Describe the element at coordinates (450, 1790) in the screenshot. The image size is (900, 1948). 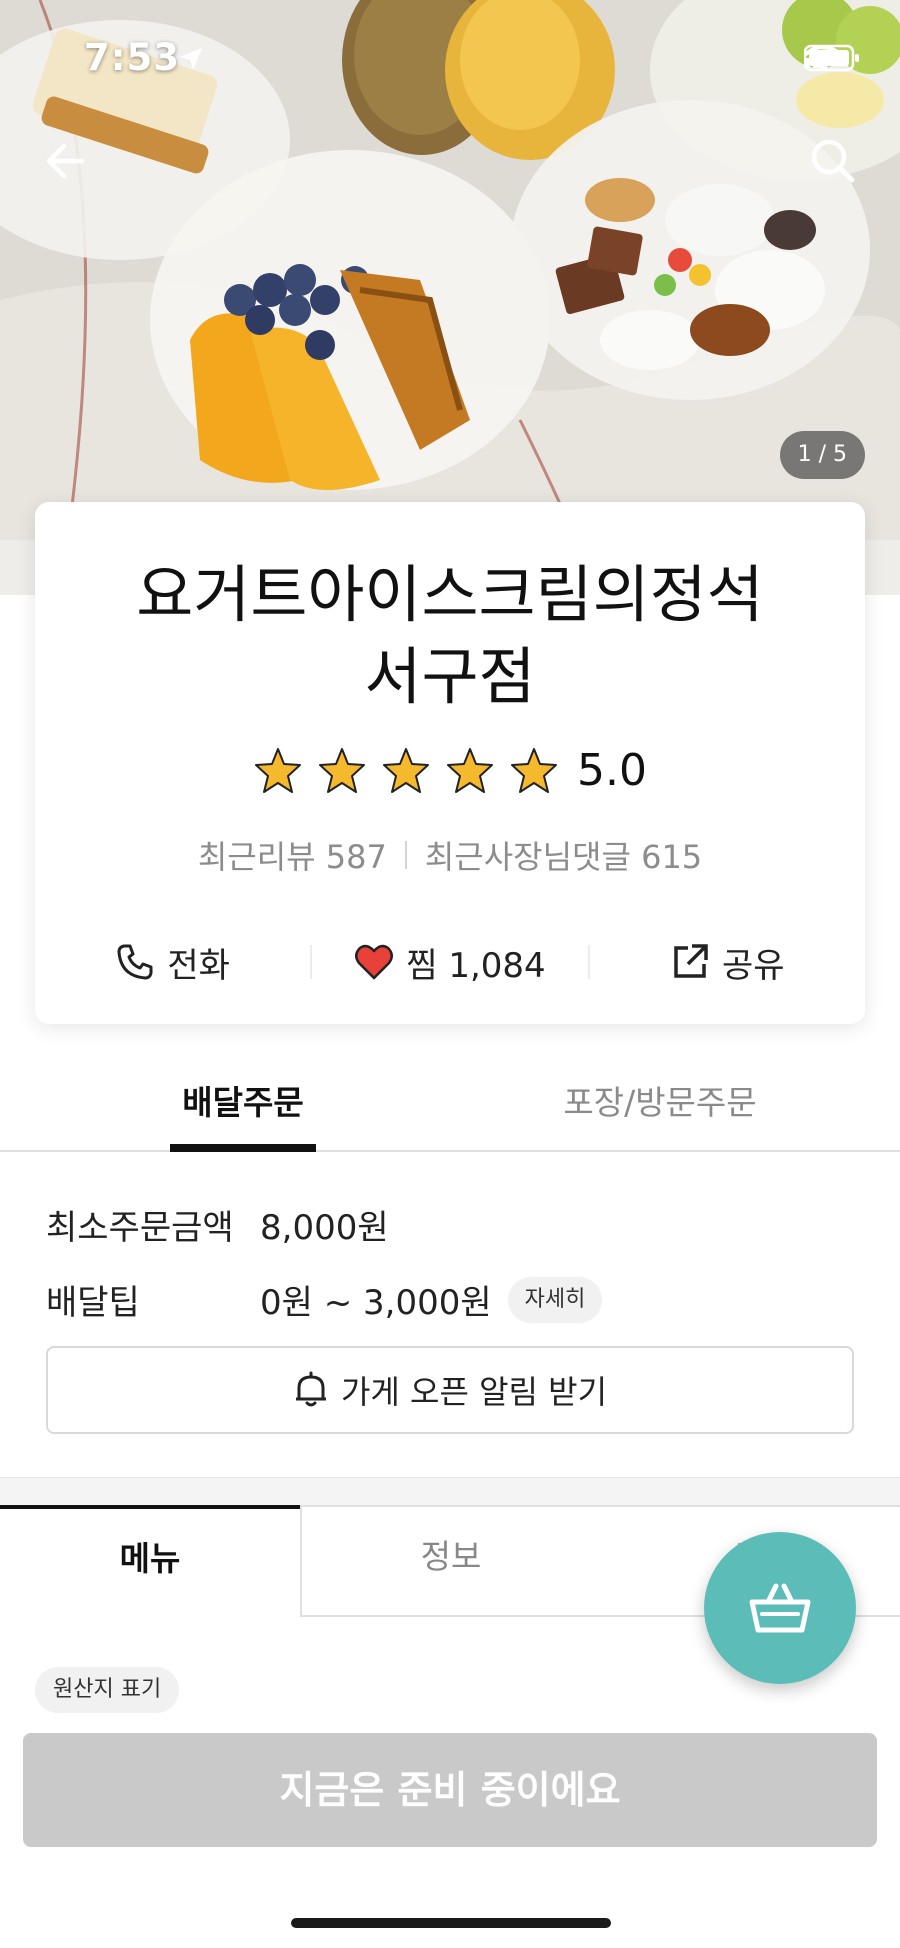
I see `preparing-status-button: 지금은 준비 중이에요` at that location.